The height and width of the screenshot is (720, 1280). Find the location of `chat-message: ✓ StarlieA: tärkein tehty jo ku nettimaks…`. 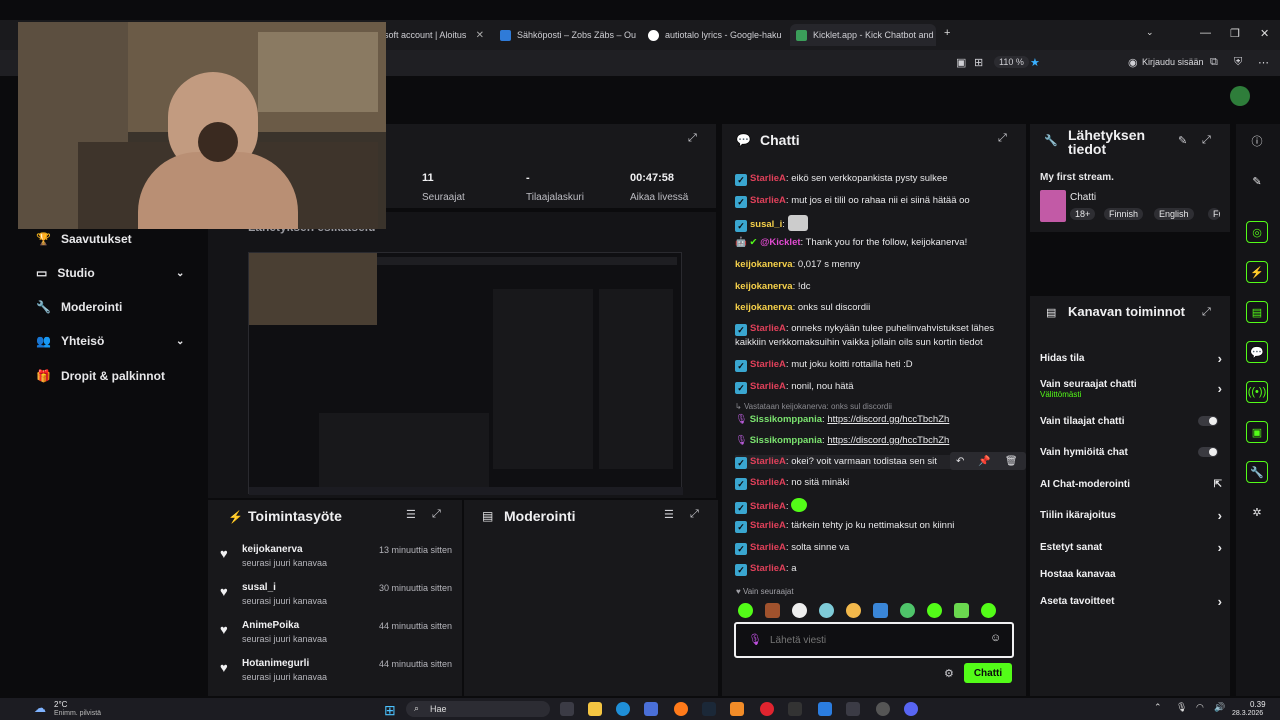

chat-message: ✓ StarlieA: tärkein tehty jo ku nettimaks… is located at coordinates (877, 526).